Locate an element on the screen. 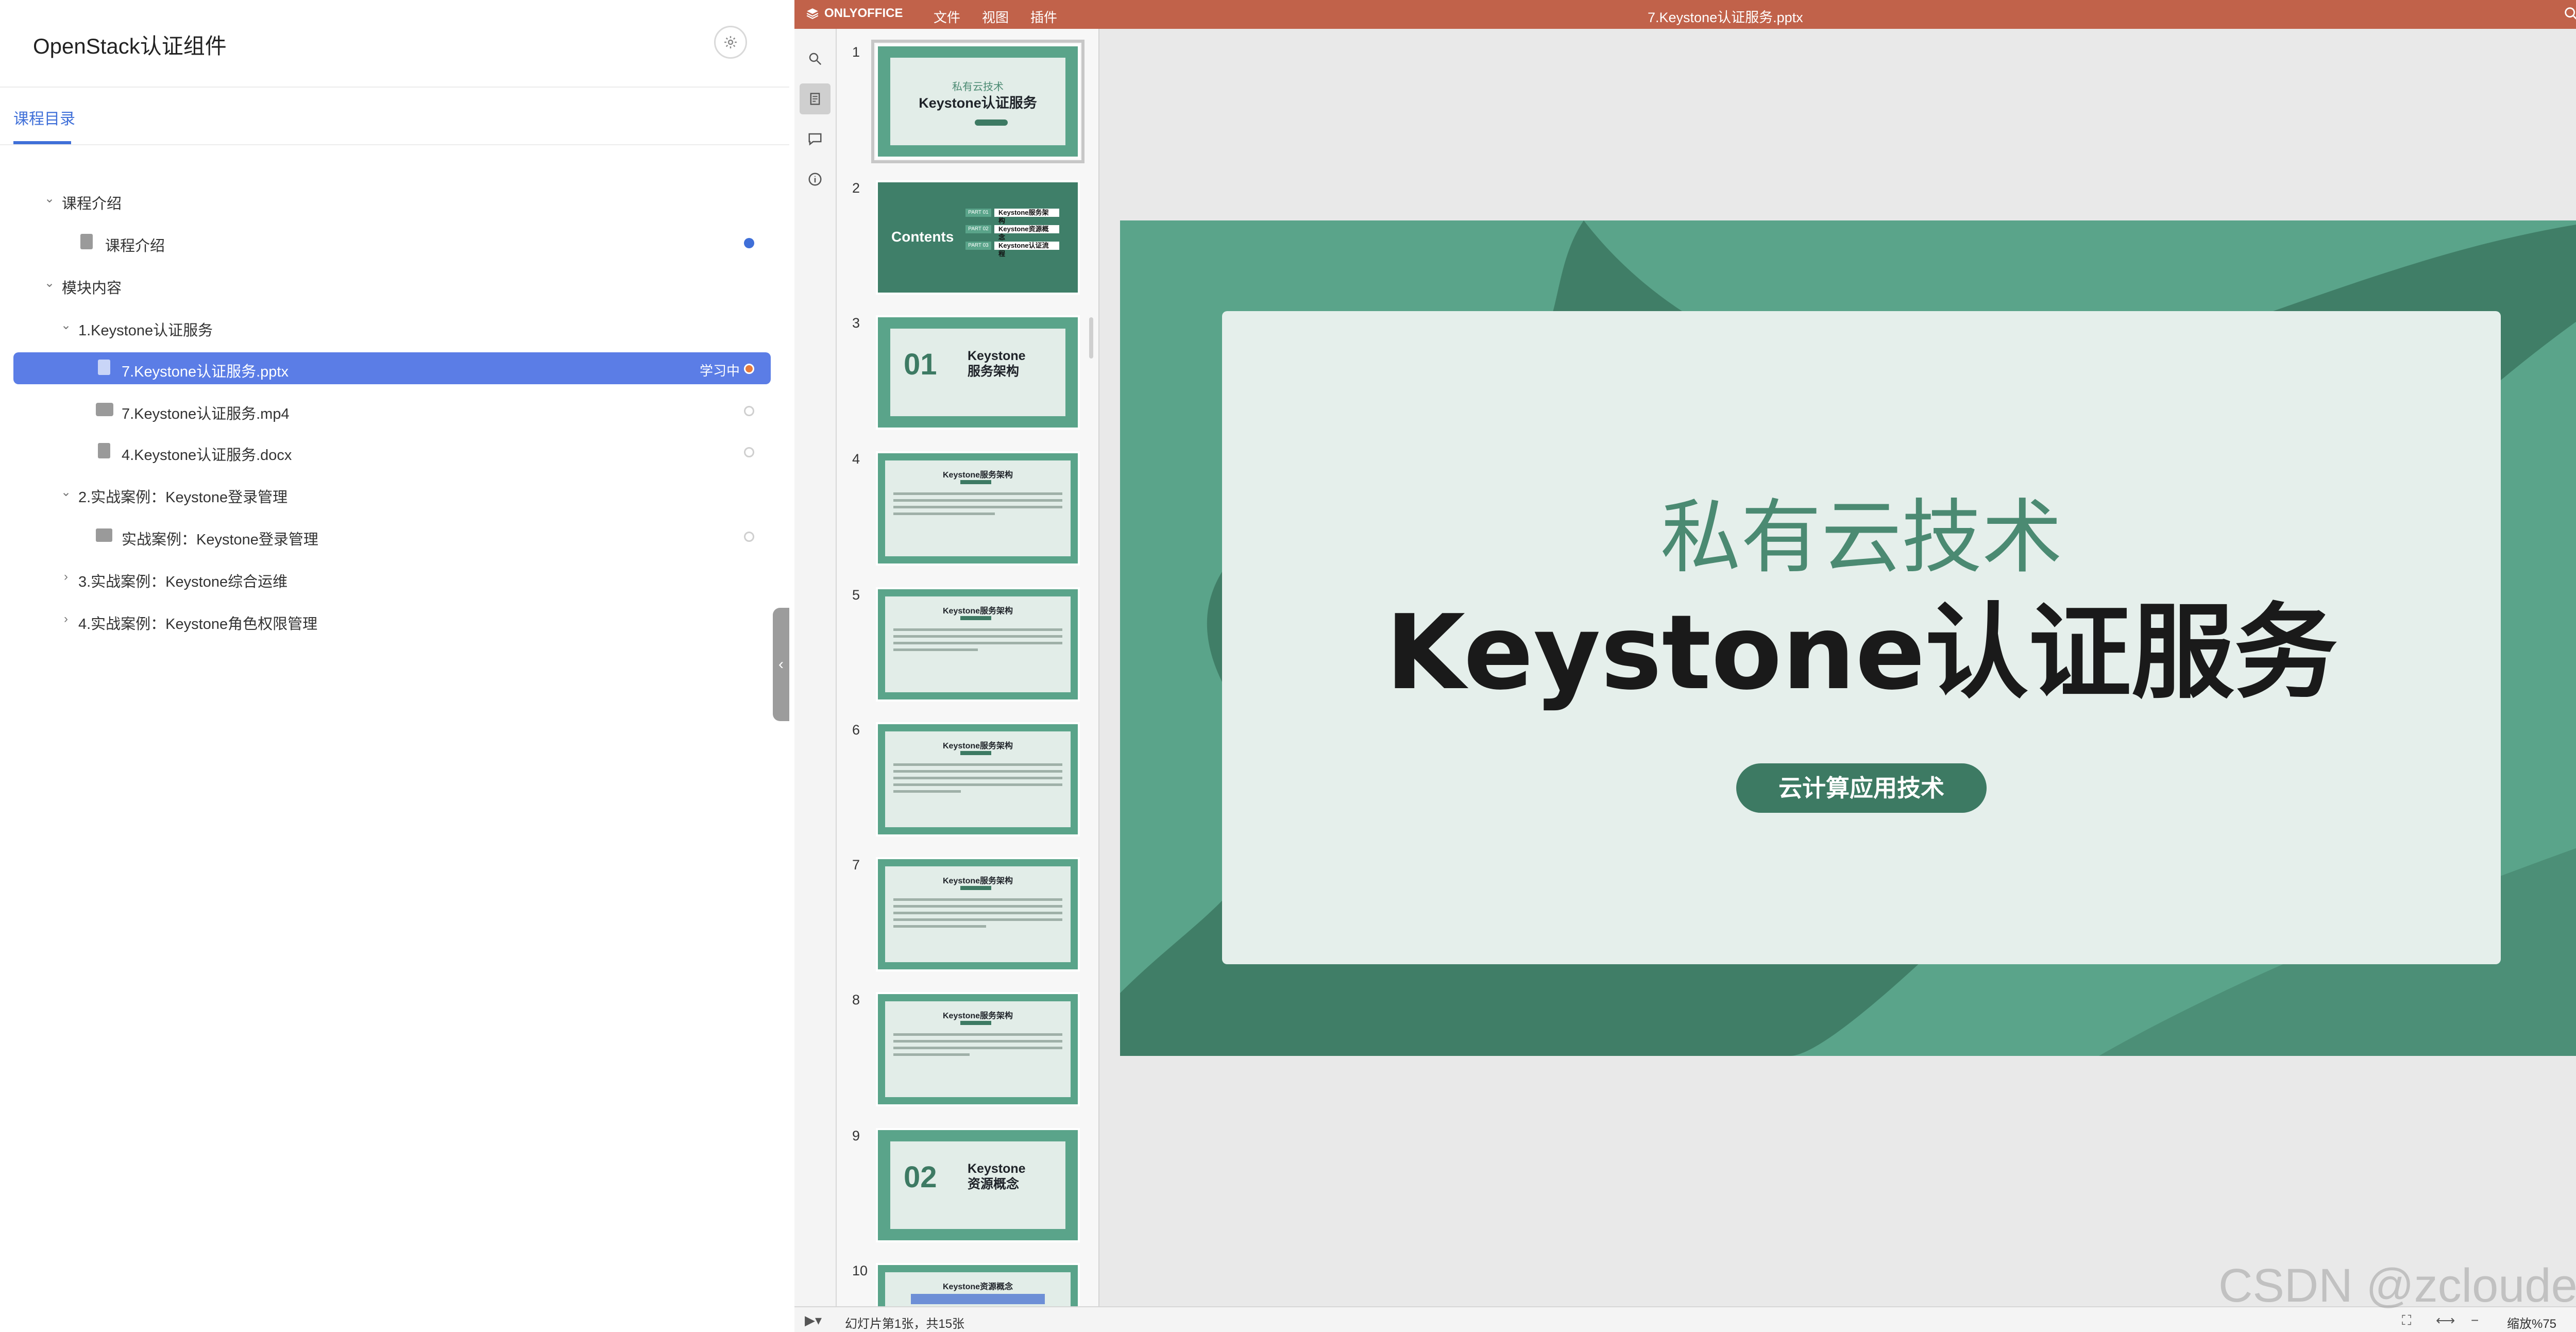 This screenshot has width=2576, height=1332. thumb-heading: Keystone资源概念 is located at coordinates (977, 1287).